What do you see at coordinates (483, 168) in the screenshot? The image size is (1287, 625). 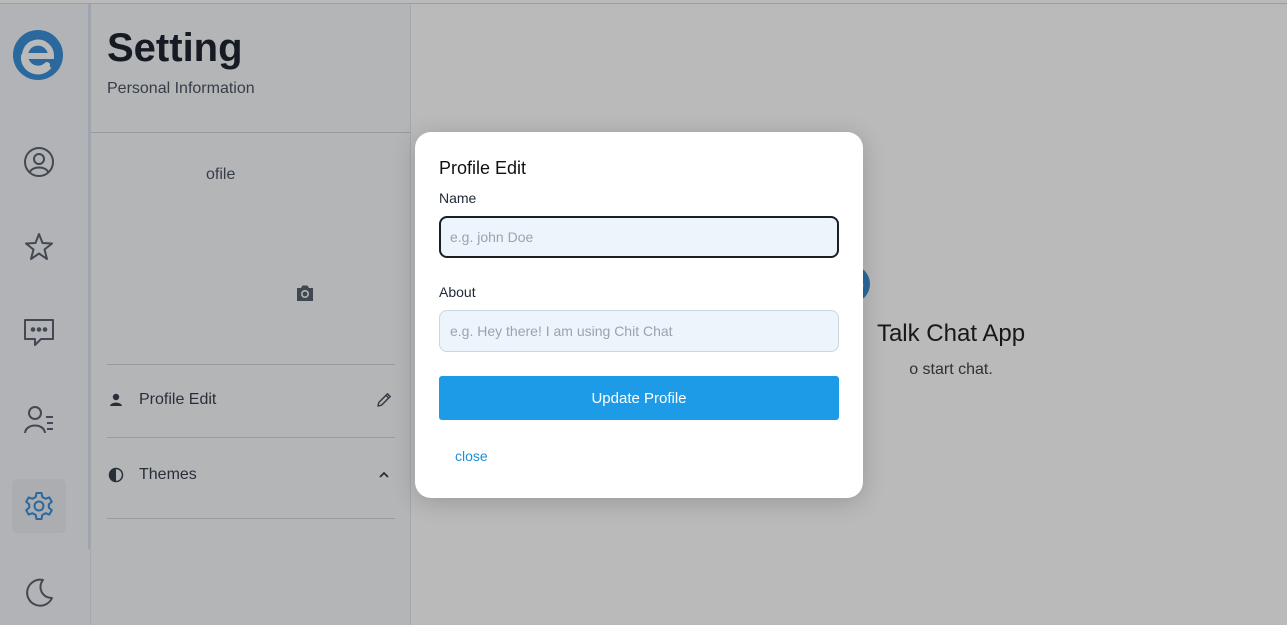 I see `modal-title: Profile Edit` at bounding box center [483, 168].